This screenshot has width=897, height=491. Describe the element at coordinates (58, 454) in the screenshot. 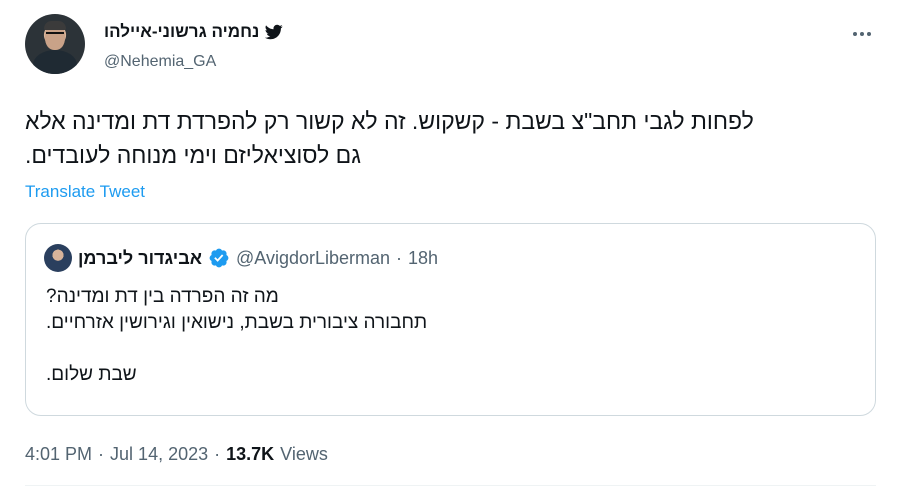

I see `tweet-time: 4:01 PM` at that location.